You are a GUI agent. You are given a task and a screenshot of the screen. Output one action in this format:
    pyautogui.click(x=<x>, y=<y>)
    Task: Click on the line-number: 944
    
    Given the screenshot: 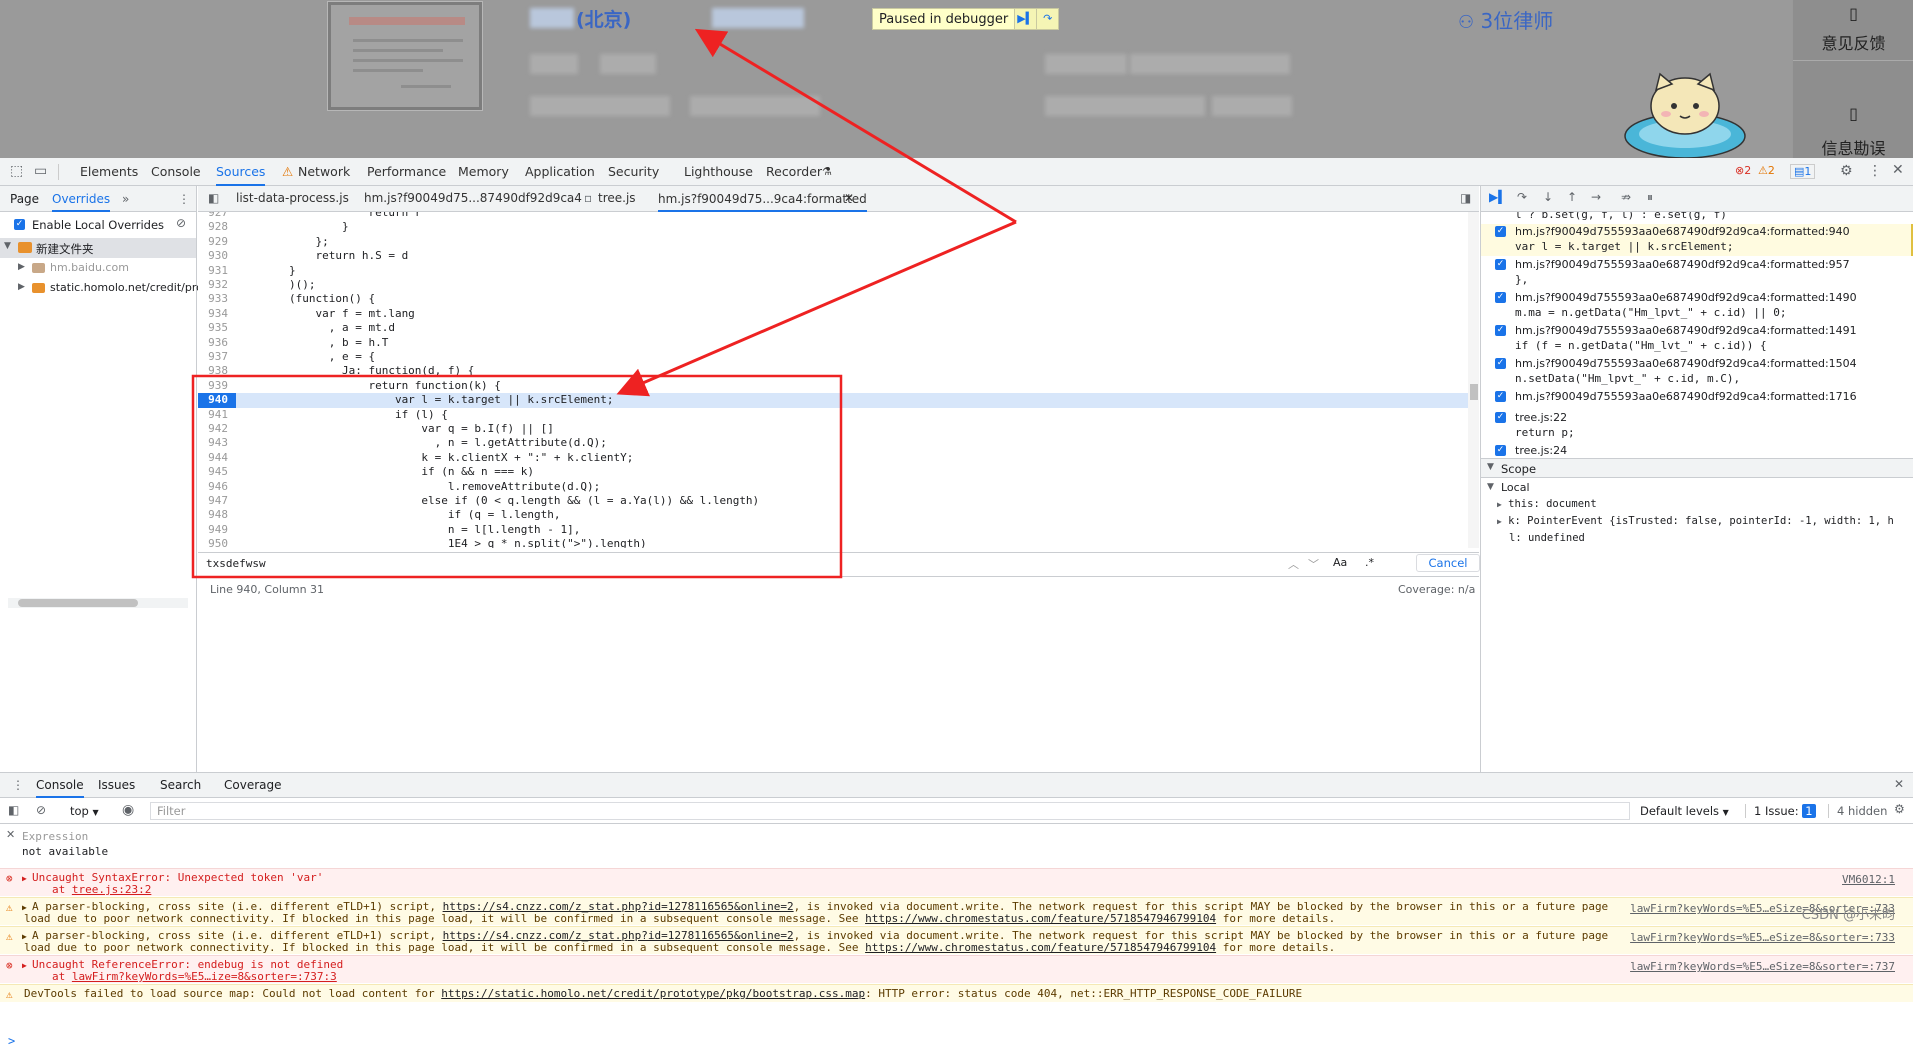 What is the action you would take?
    pyautogui.click(x=217, y=458)
    